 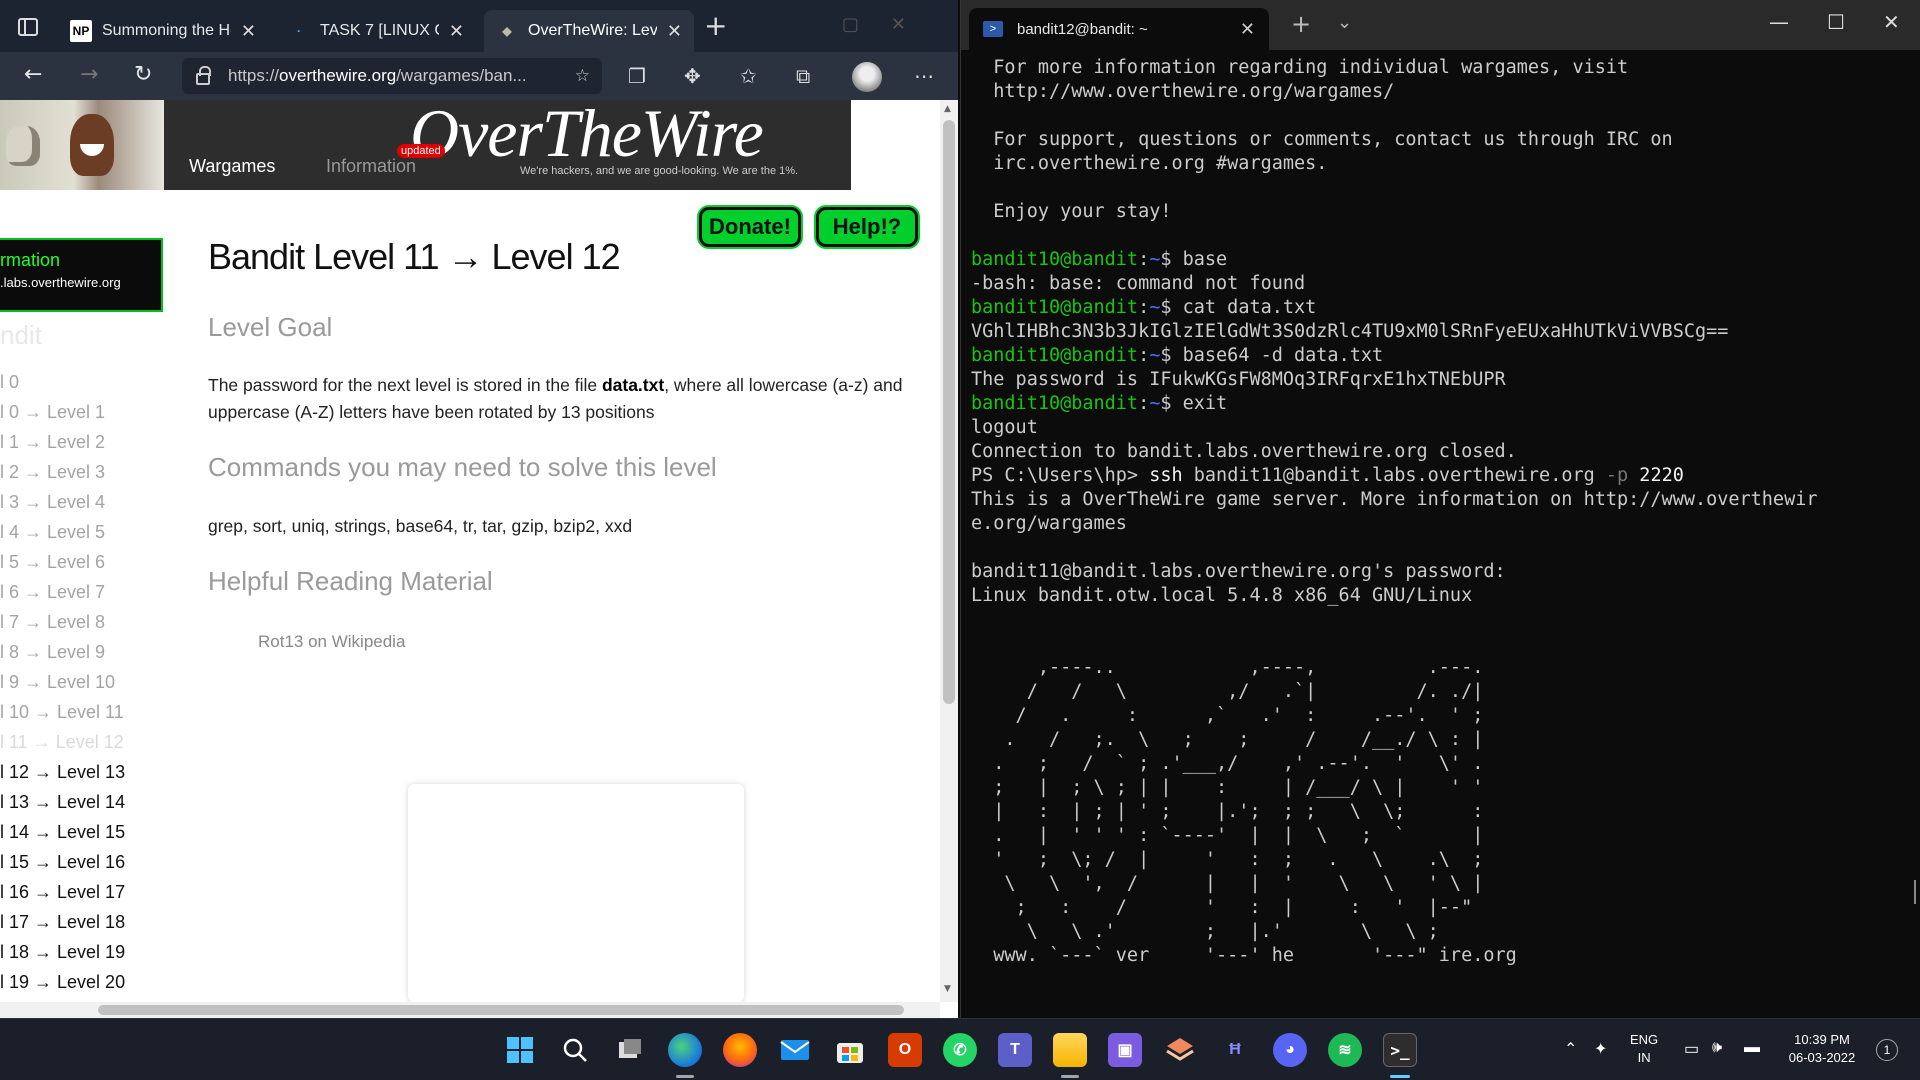 What do you see at coordinates (589, 31) in the screenshot?
I see `browser-tab-3-active: ◆ OverTheWire: Level ✕` at bounding box center [589, 31].